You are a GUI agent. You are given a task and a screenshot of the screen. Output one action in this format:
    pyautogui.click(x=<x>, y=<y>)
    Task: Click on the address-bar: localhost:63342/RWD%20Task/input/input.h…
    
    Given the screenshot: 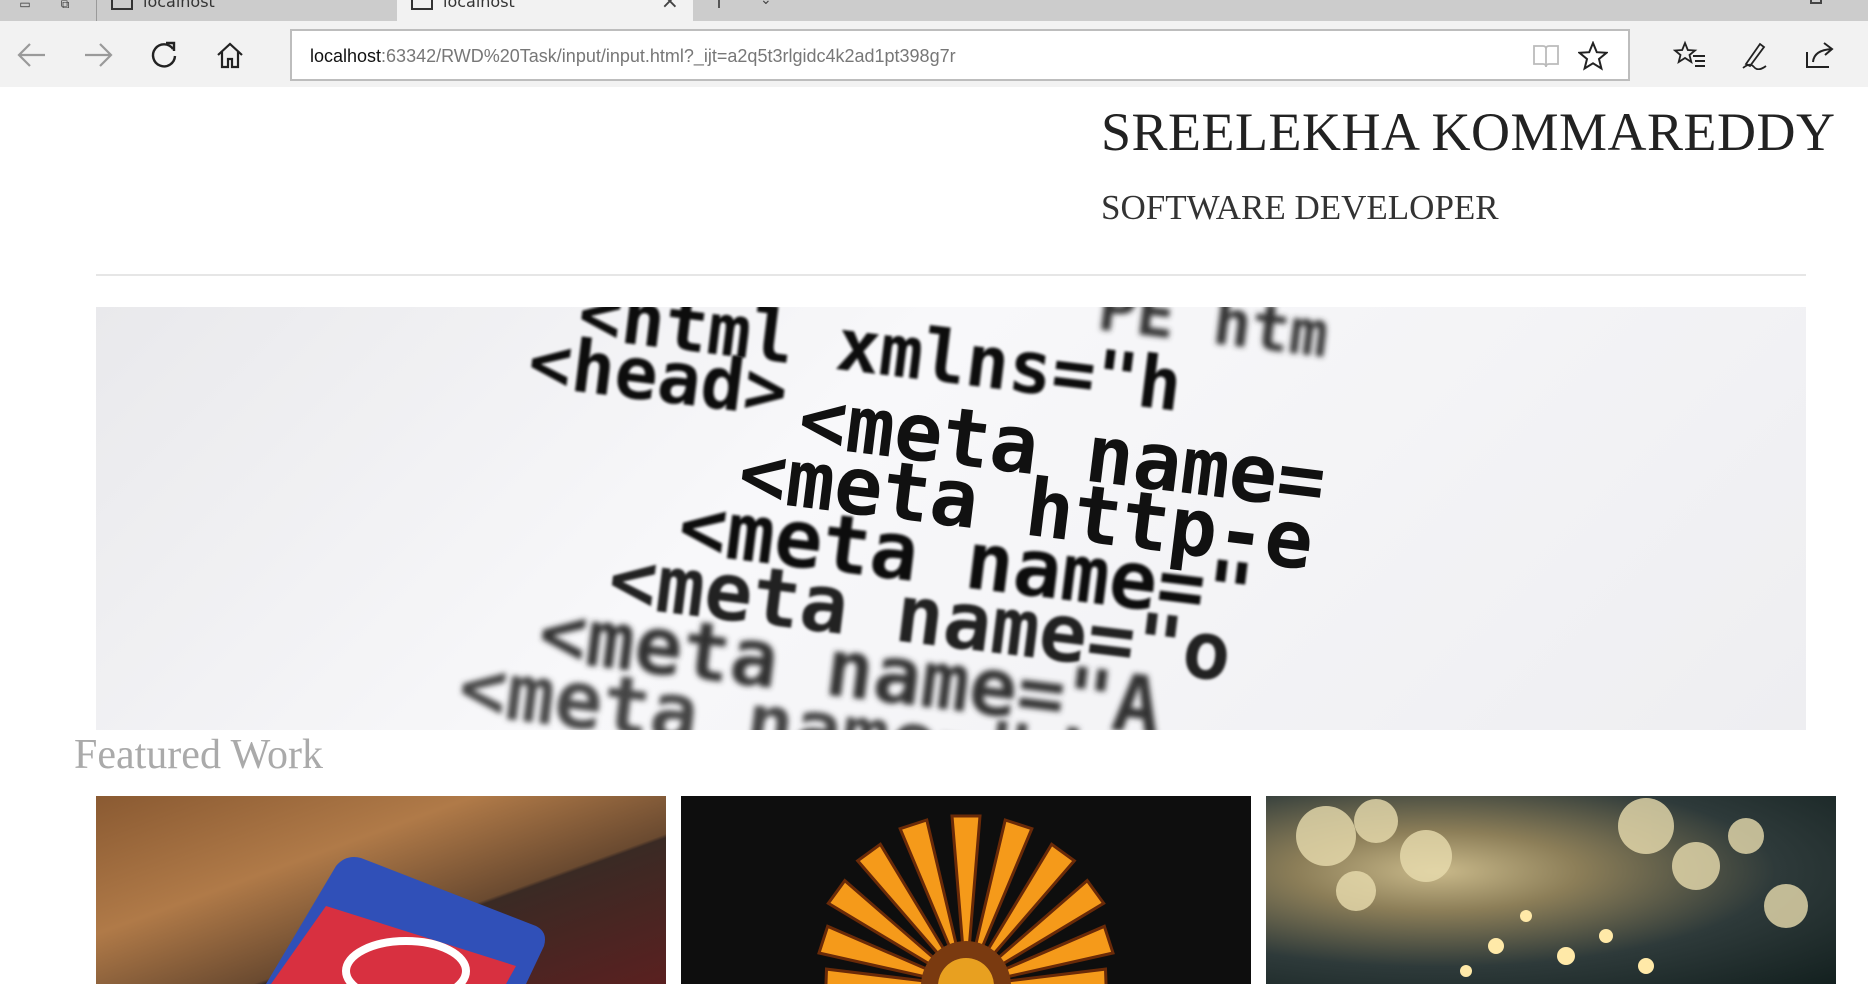 What is the action you would take?
    pyautogui.click(x=960, y=55)
    